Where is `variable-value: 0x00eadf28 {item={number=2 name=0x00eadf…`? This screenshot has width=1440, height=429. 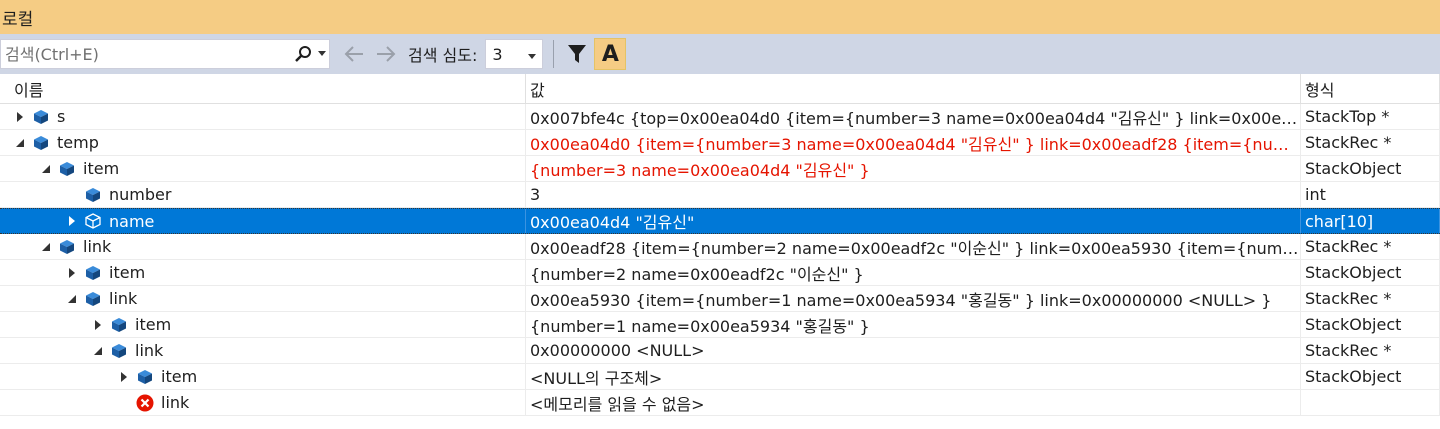
variable-value: 0x00eadf28 {item={number=2 name=0x00eadf… is located at coordinates (915, 248).